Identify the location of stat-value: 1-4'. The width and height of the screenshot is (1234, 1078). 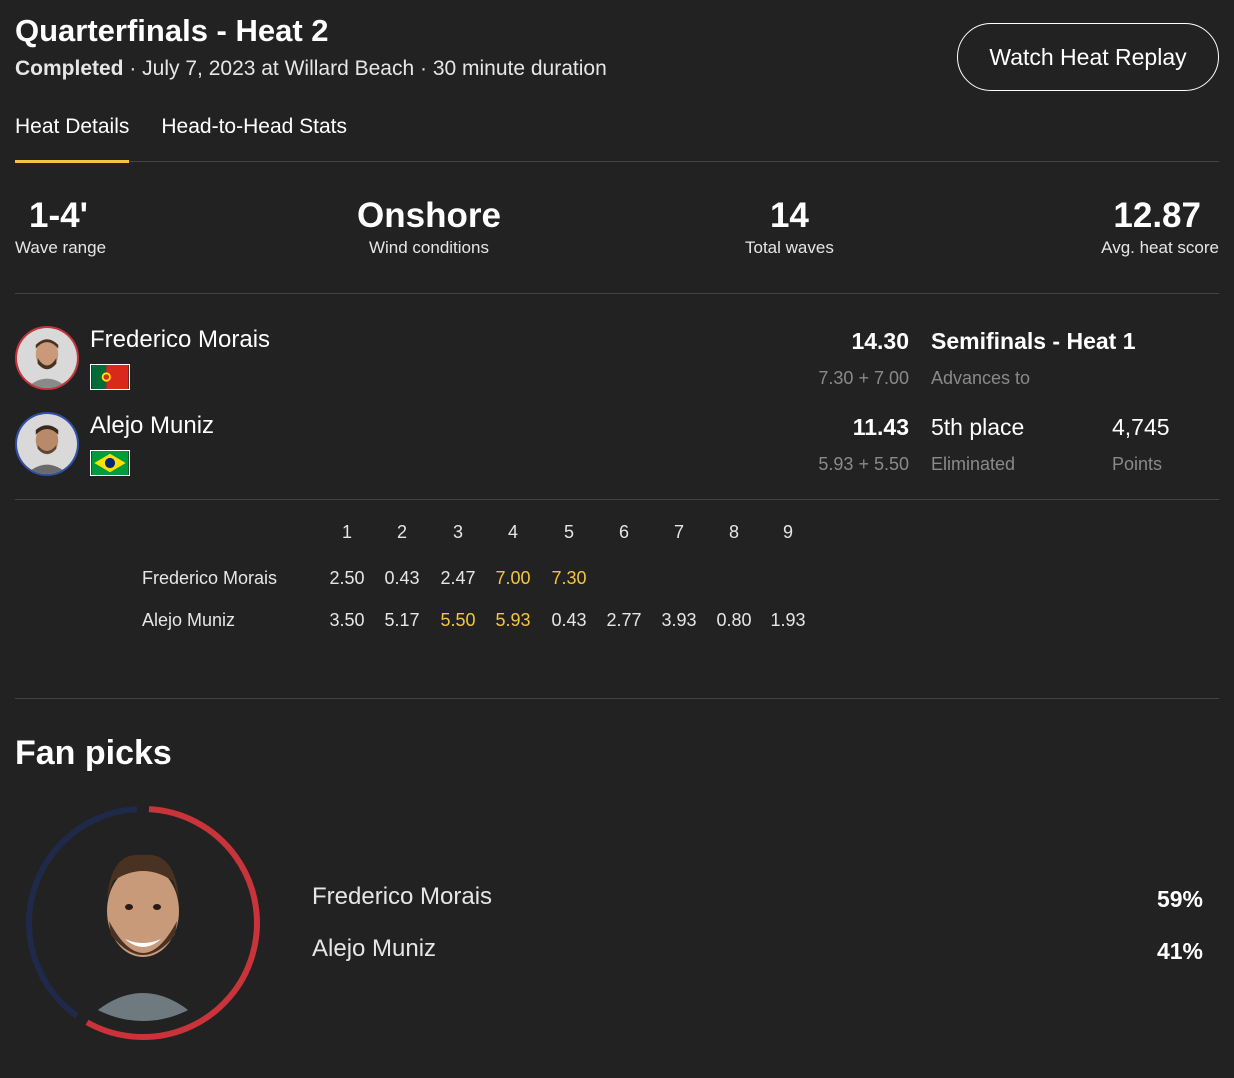
(58, 215).